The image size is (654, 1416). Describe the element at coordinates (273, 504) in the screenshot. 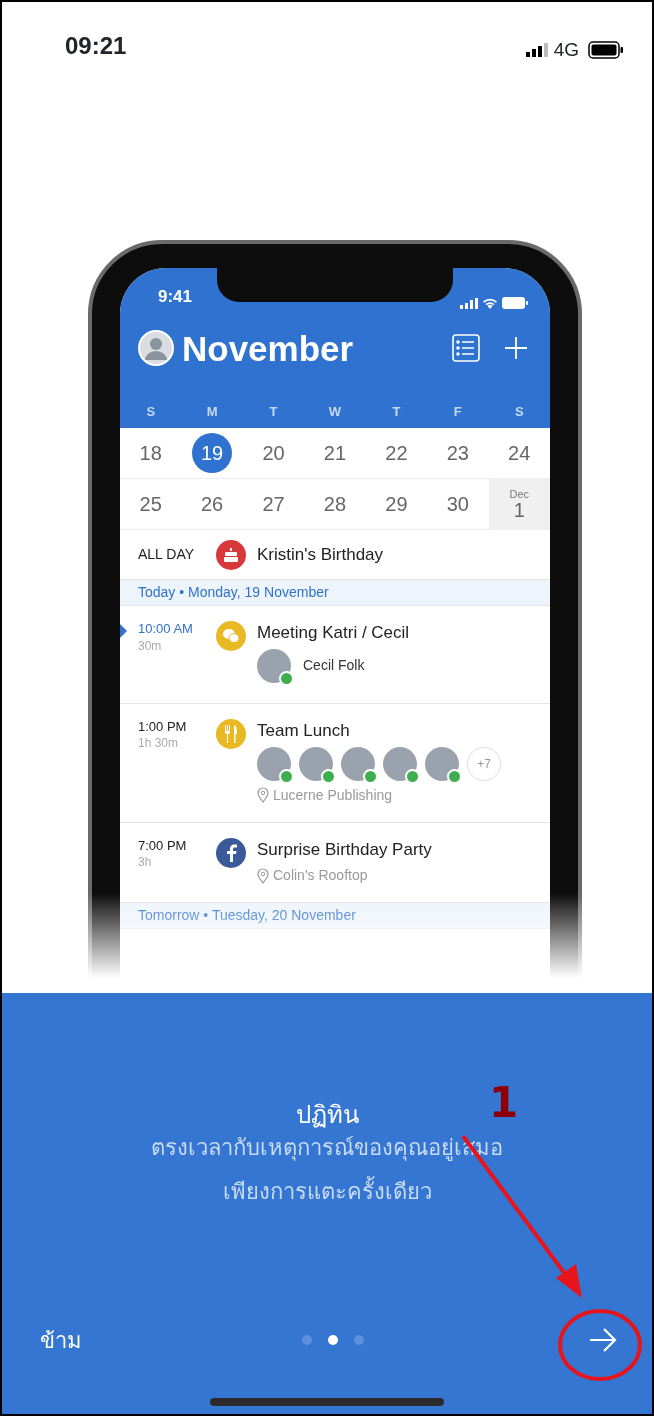

I see `date-number: 27` at that location.